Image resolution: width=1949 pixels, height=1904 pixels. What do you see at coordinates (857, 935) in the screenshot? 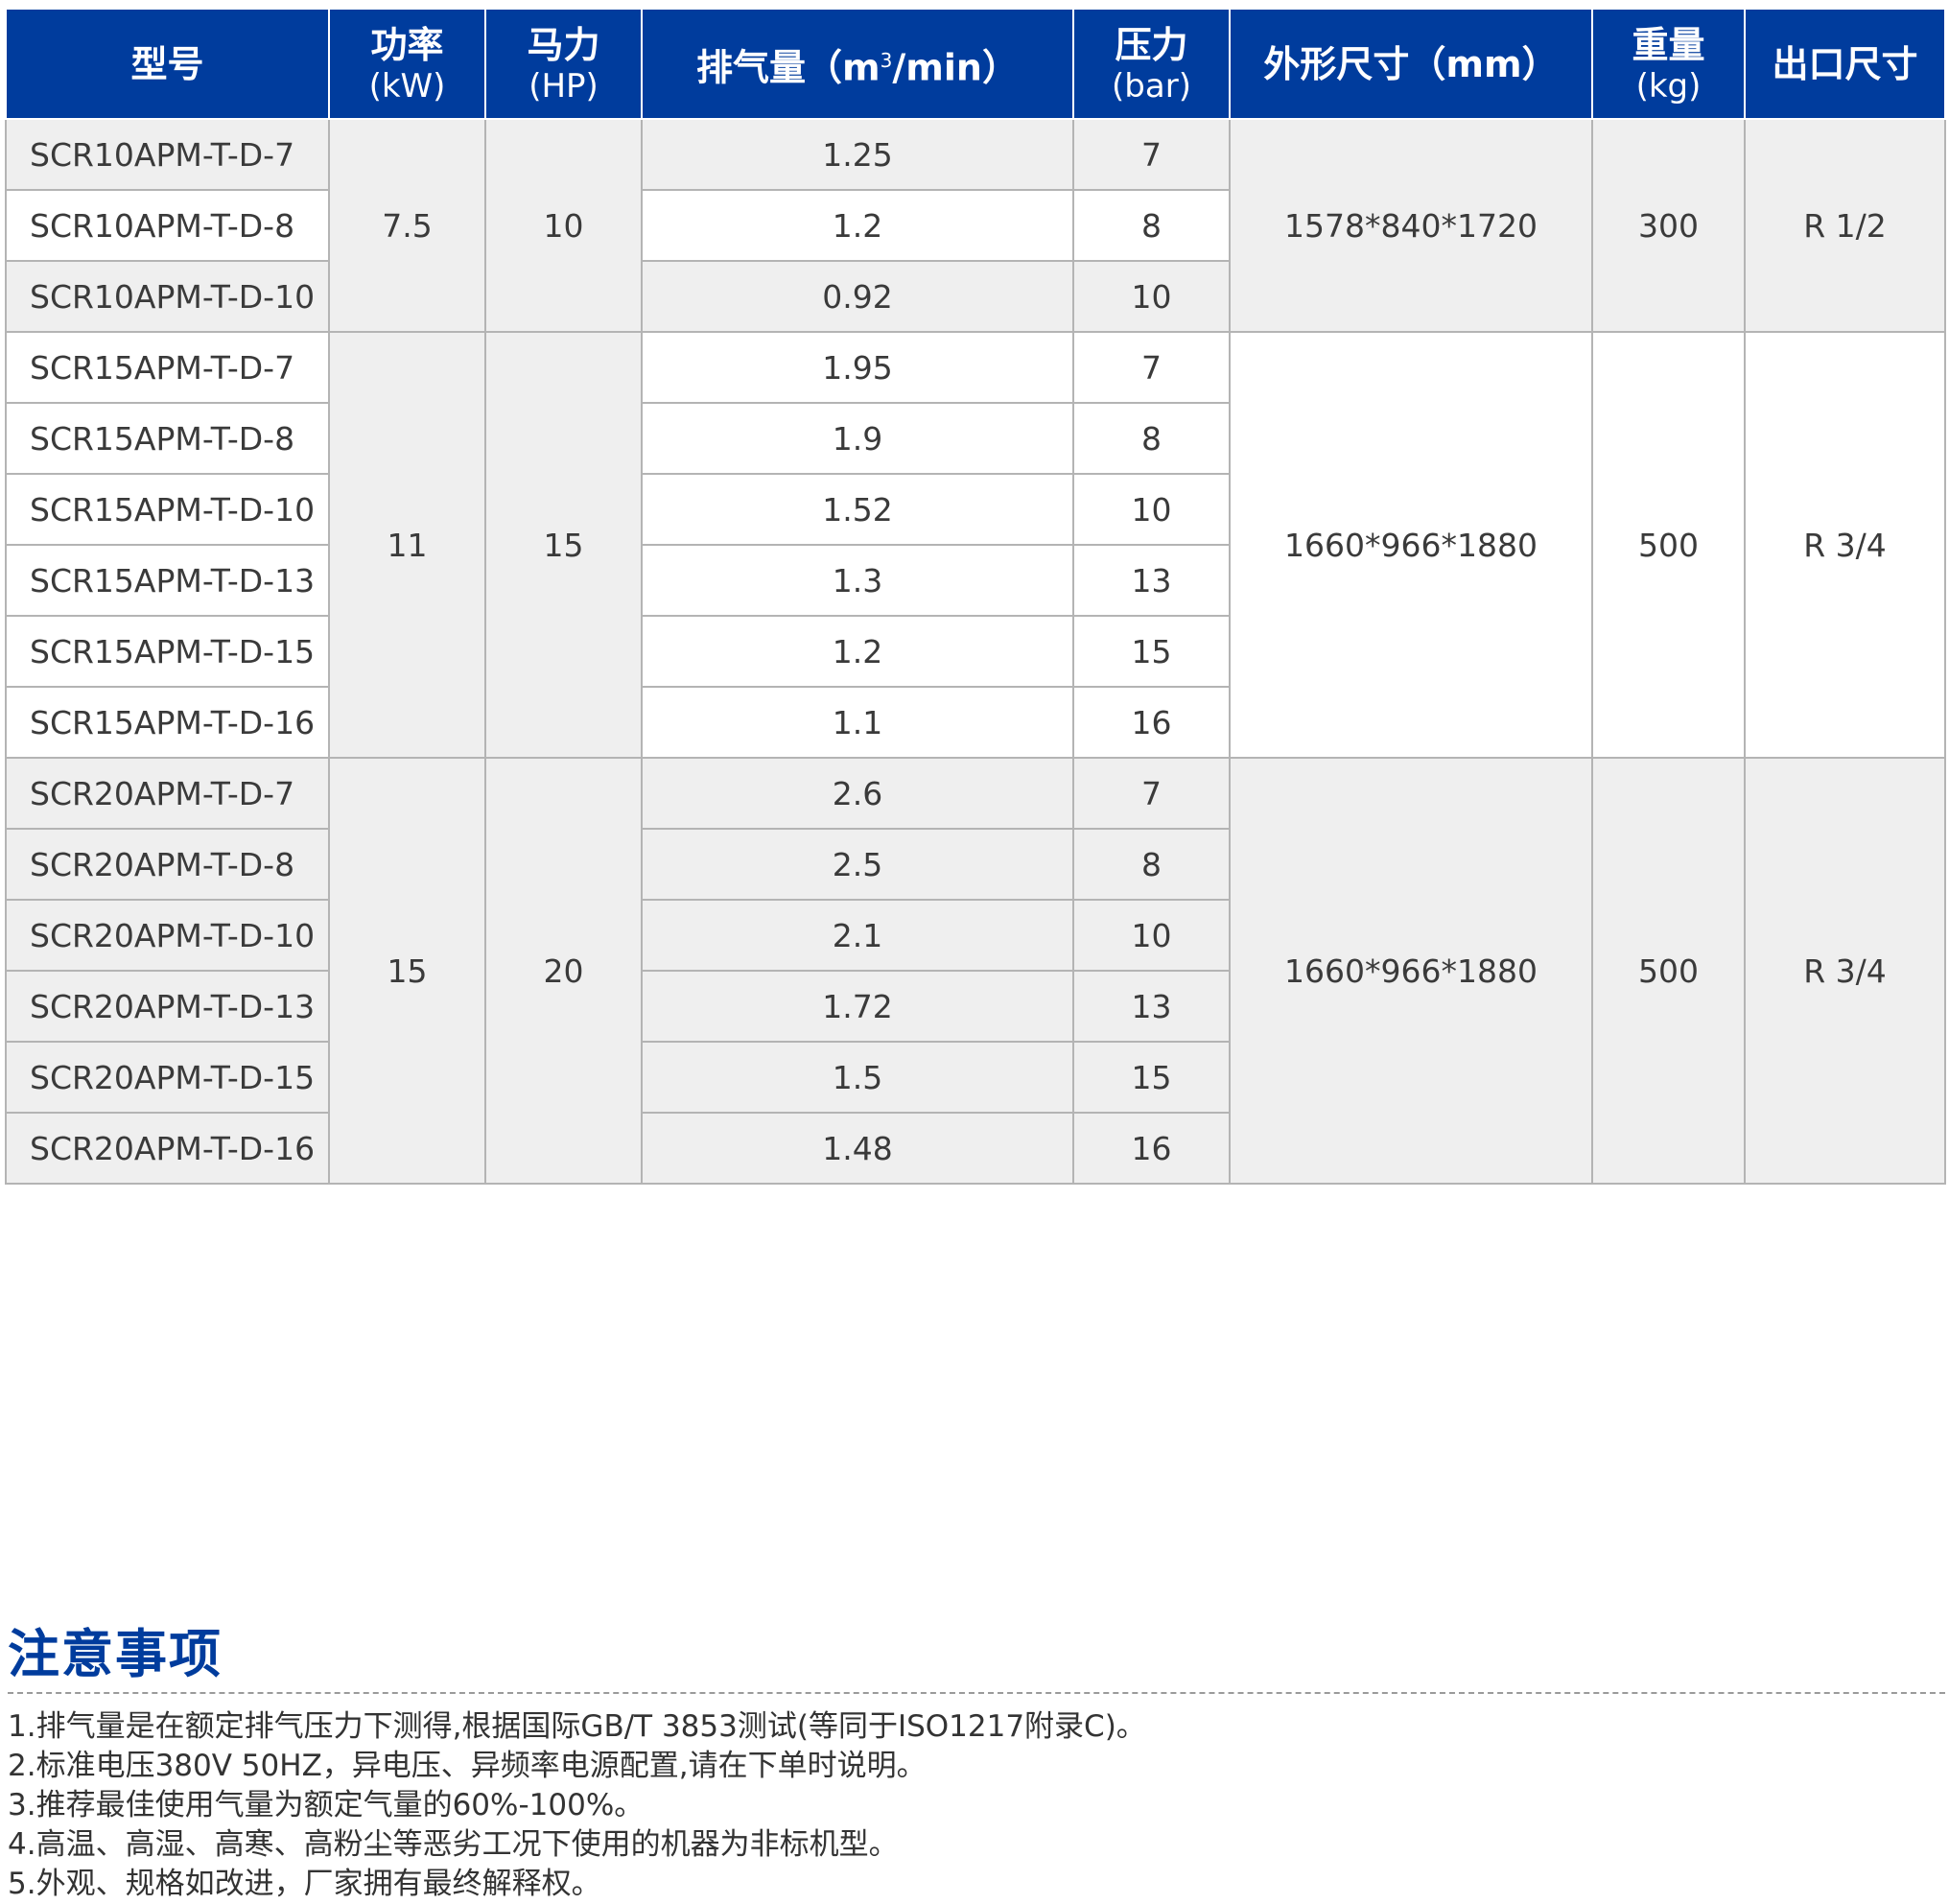
I see `flow-cell: 2.1` at bounding box center [857, 935].